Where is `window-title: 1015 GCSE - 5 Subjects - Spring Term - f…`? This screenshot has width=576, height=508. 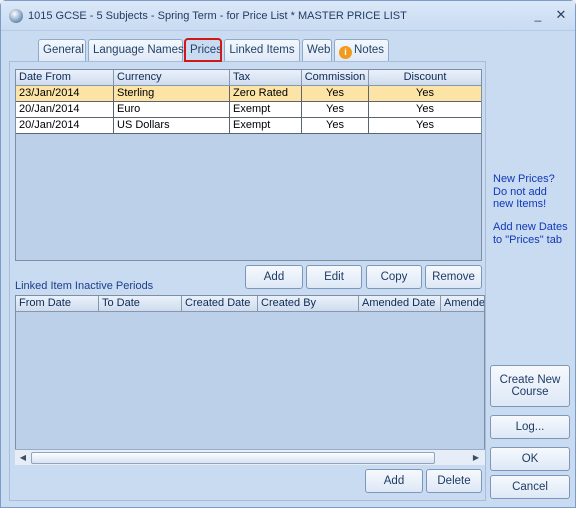 window-title: 1015 GCSE - 5 Subjects - Spring Term - f… is located at coordinates (217, 16).